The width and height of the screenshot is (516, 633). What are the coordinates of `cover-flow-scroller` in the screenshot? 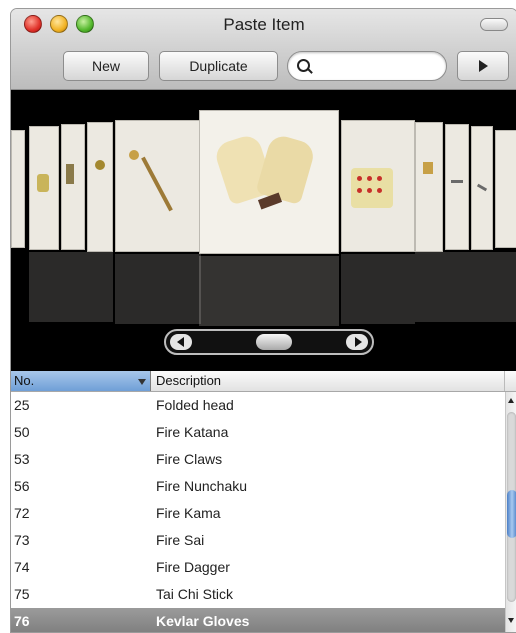 It's located at (269, 342).